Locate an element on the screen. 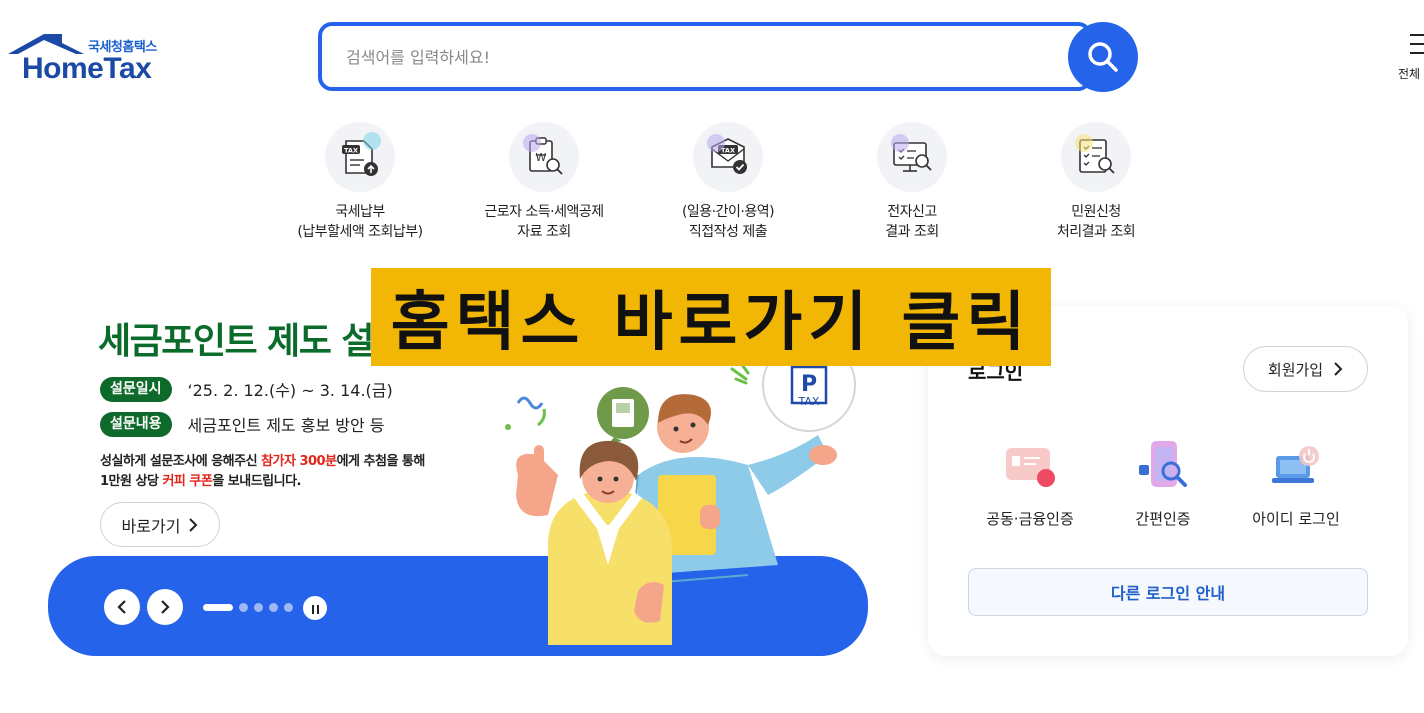 The width and height of the screenshot is (1424, 713). desc-highlight: 참가자 300분 is located at coordinates (299, 461).